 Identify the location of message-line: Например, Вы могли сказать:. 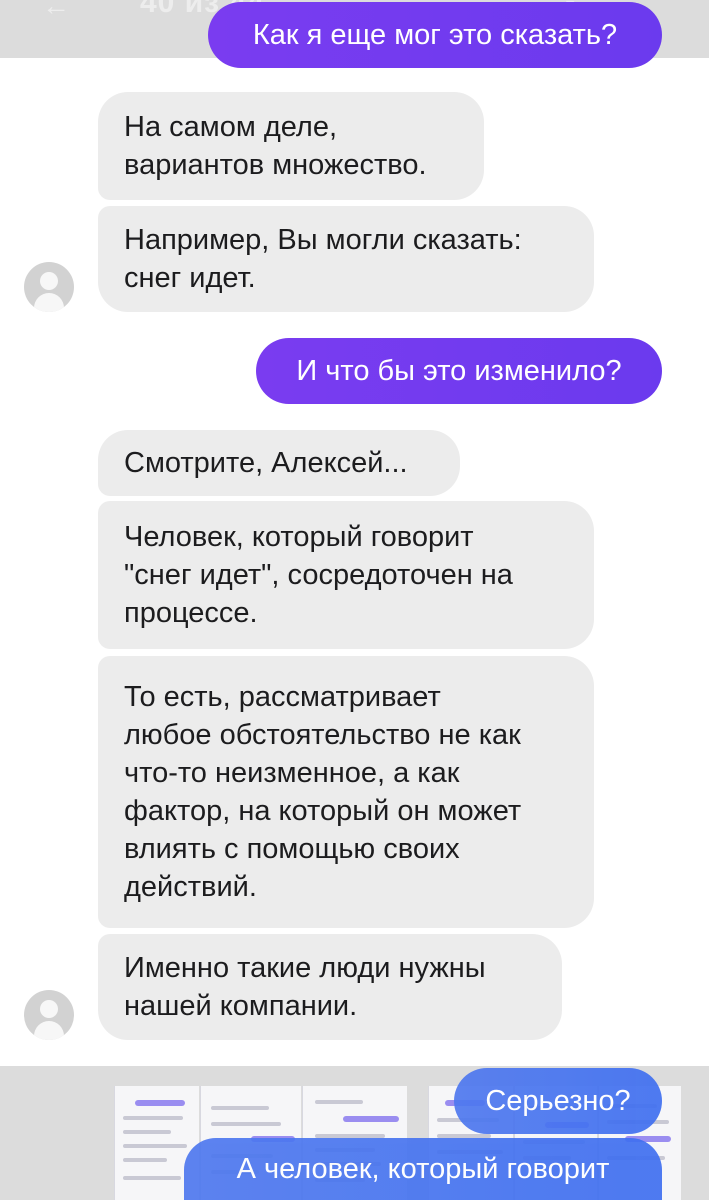
(323, 240).